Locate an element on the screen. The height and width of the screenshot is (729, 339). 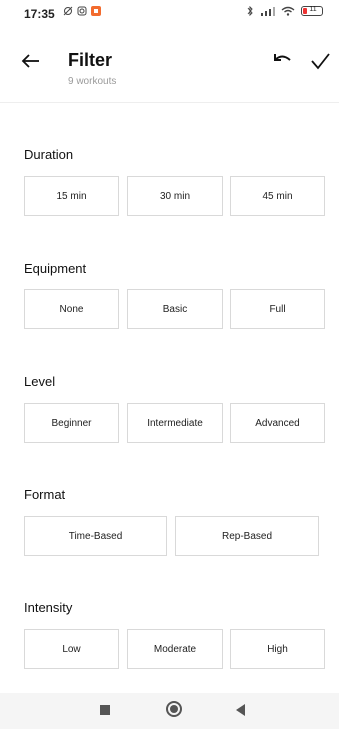
undo-icon is located at coordinates (282, 57).